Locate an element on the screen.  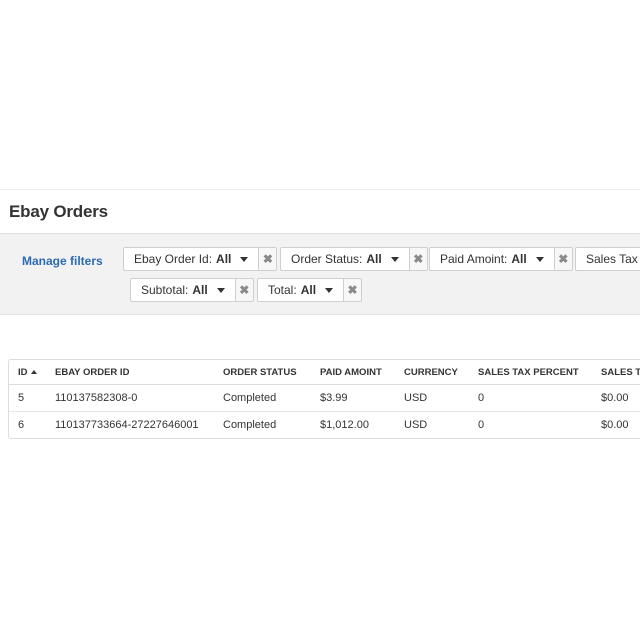
cell-paid-amoint: $1,012.00 is located at coordinates (344, 425).